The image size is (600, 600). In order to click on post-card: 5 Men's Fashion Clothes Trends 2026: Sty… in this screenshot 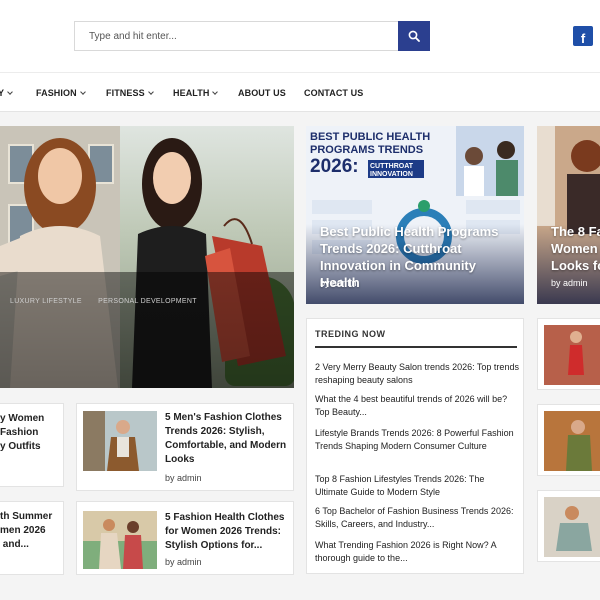, I will do `click(185, 447)`.